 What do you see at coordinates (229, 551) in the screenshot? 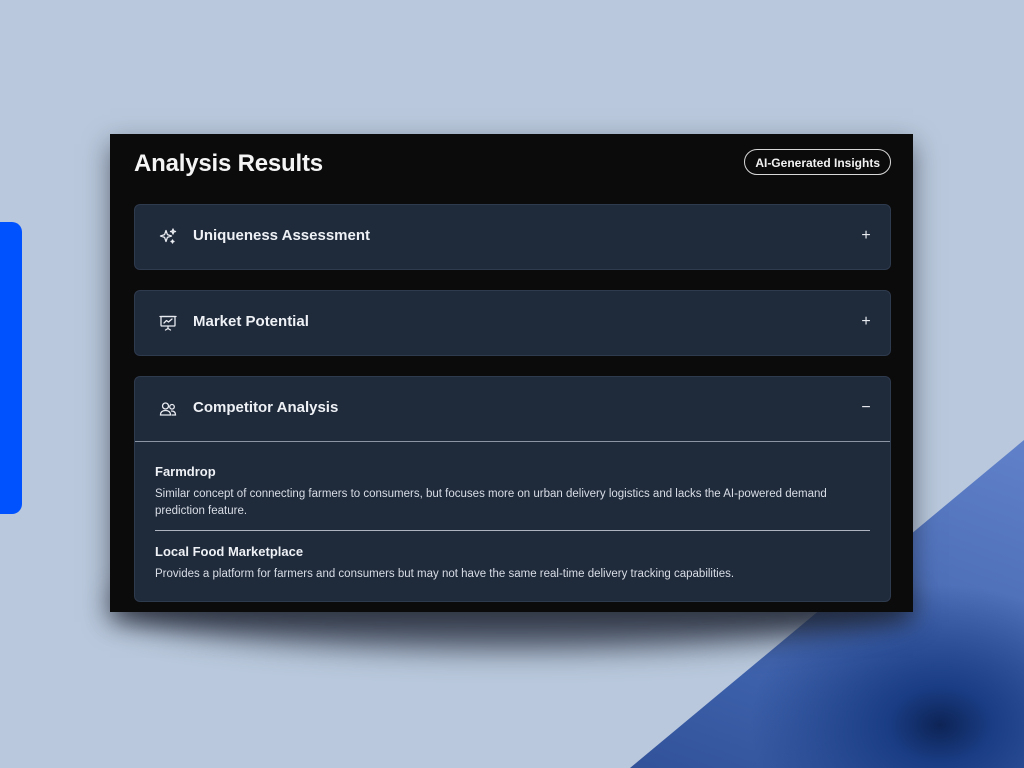
I see `competitor-name: Local Food Marketplace` at bounding box center [229, 551].